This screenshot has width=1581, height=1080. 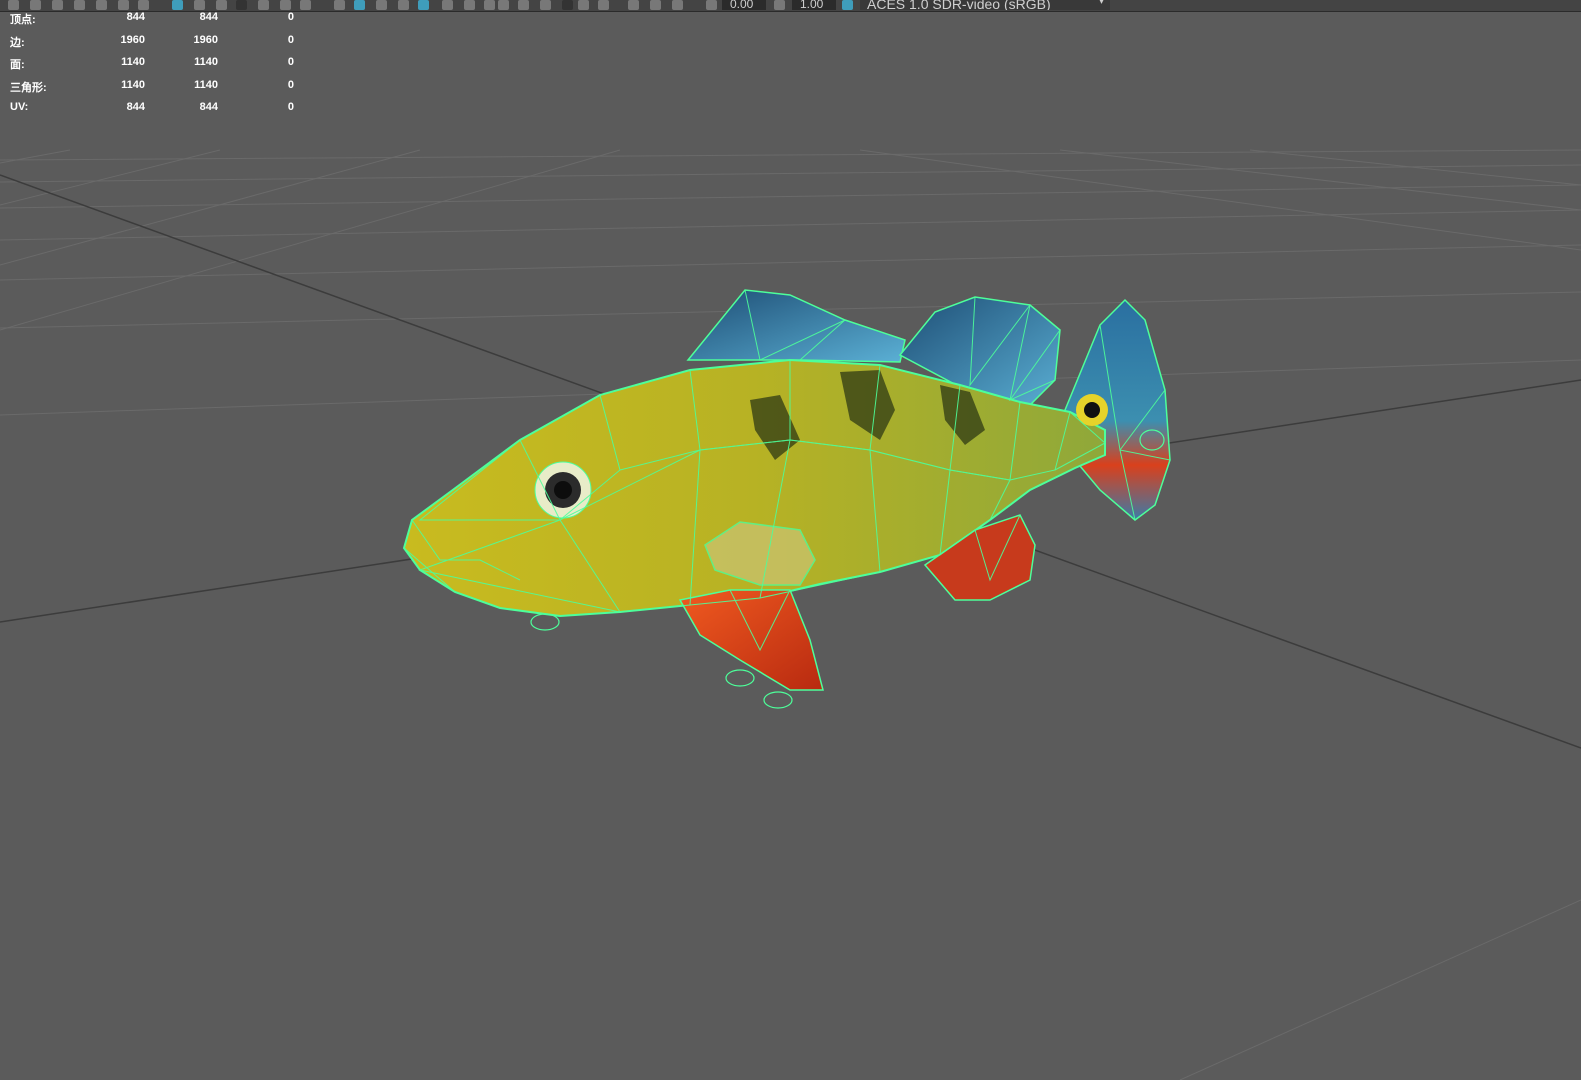 What do you see at coordinates (751, 640) in the screenshot?
I see `pelvic-fin` at bounding box center [751, 640].